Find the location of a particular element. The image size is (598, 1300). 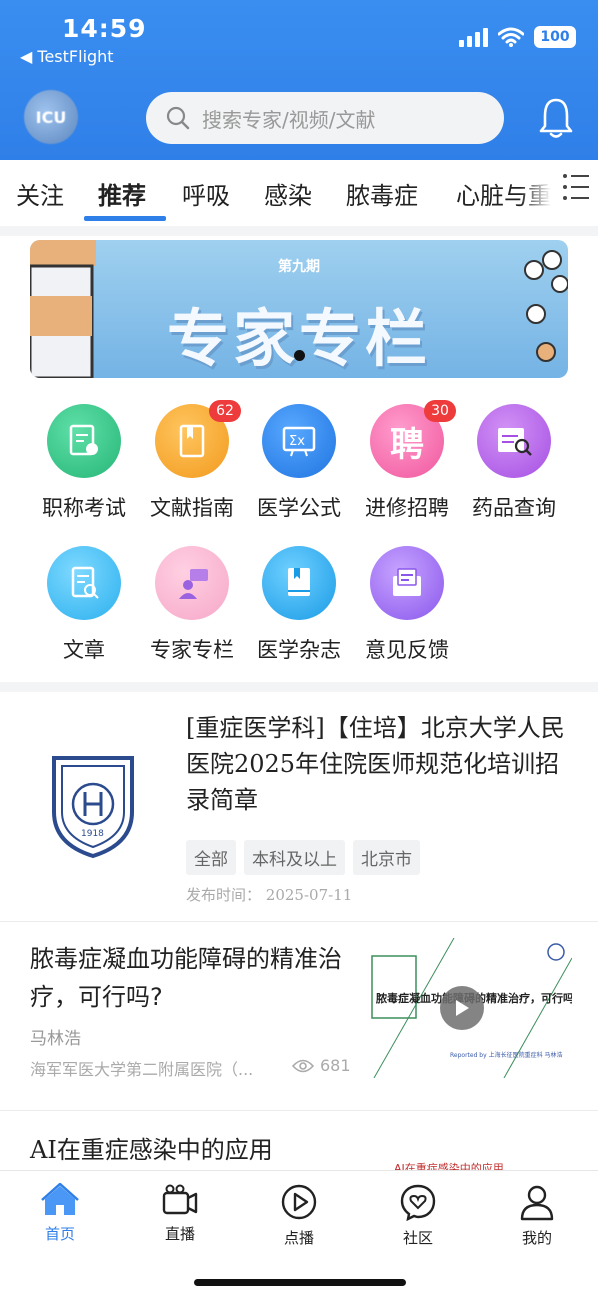

article-author: 马林浩 is located at coordinates (55, 1039).